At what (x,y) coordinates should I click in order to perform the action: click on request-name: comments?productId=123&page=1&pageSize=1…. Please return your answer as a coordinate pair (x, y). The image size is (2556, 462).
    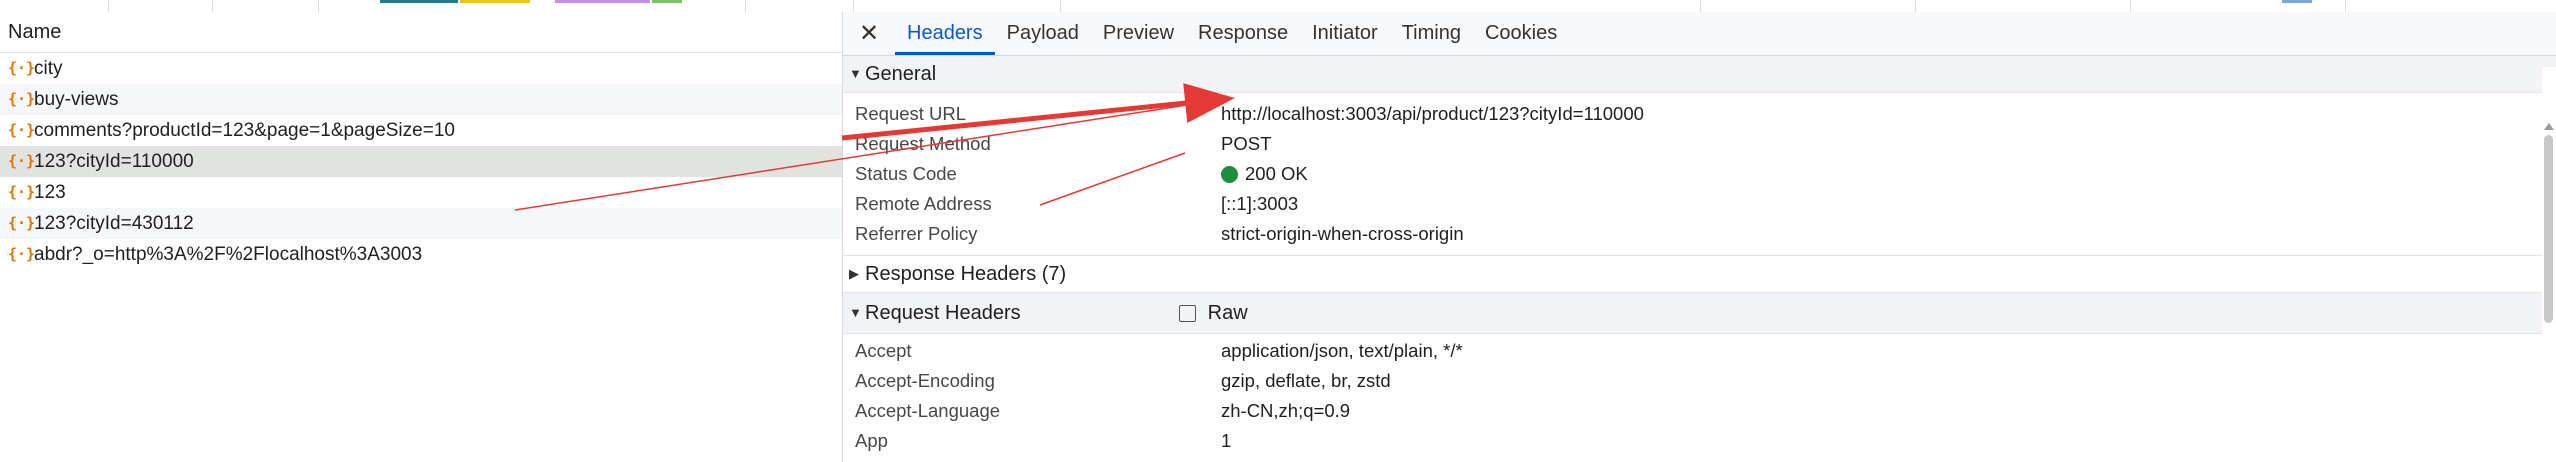
    Looking at the image, I should click on (244, 130).